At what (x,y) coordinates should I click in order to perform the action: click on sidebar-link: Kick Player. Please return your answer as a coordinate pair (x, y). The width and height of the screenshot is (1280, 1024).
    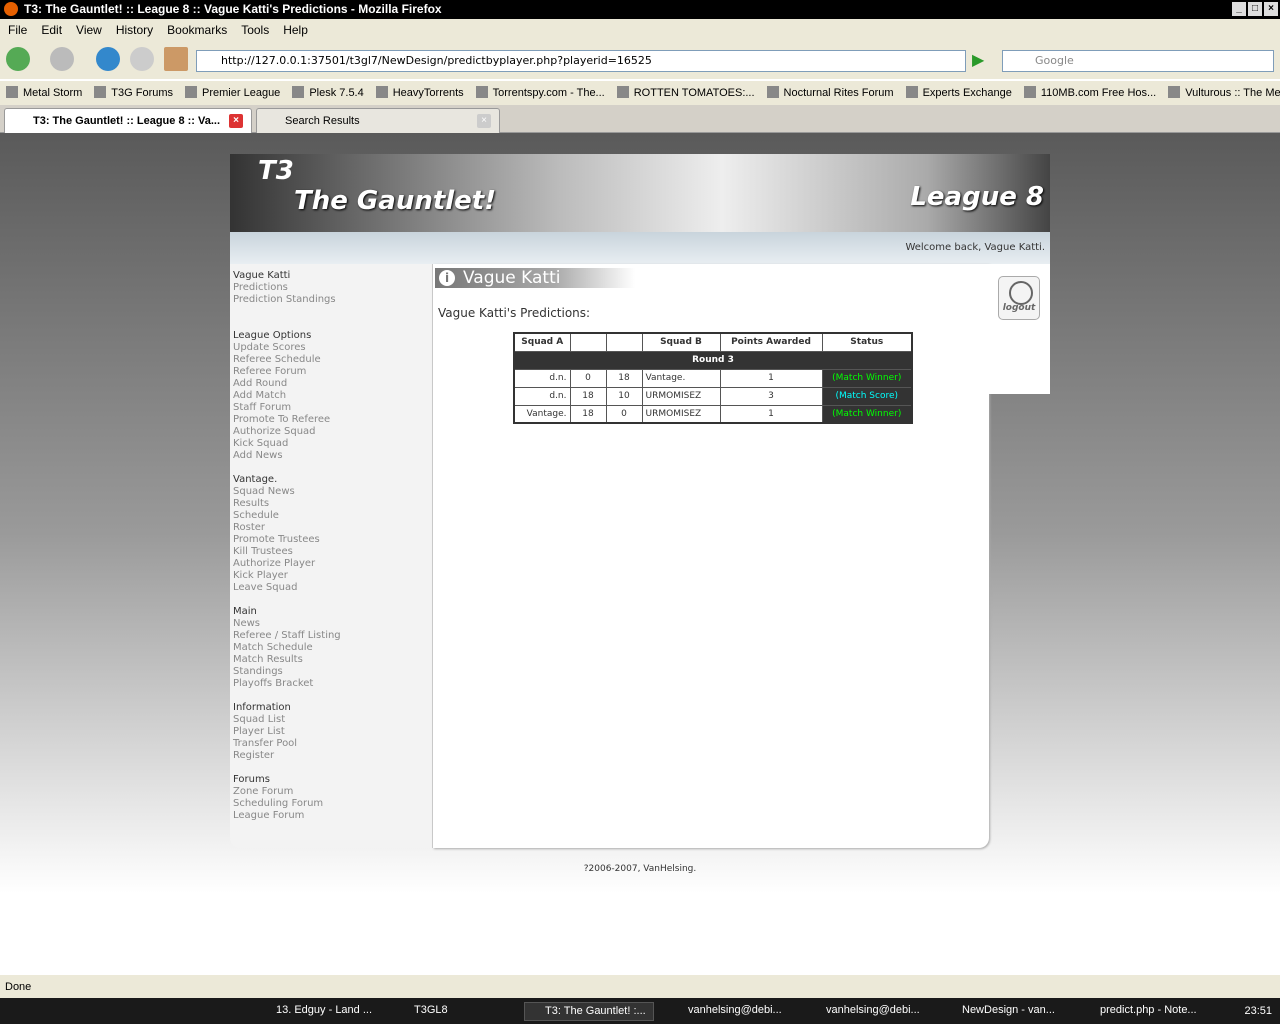
    Looking at the image, I should click on (331, 576).